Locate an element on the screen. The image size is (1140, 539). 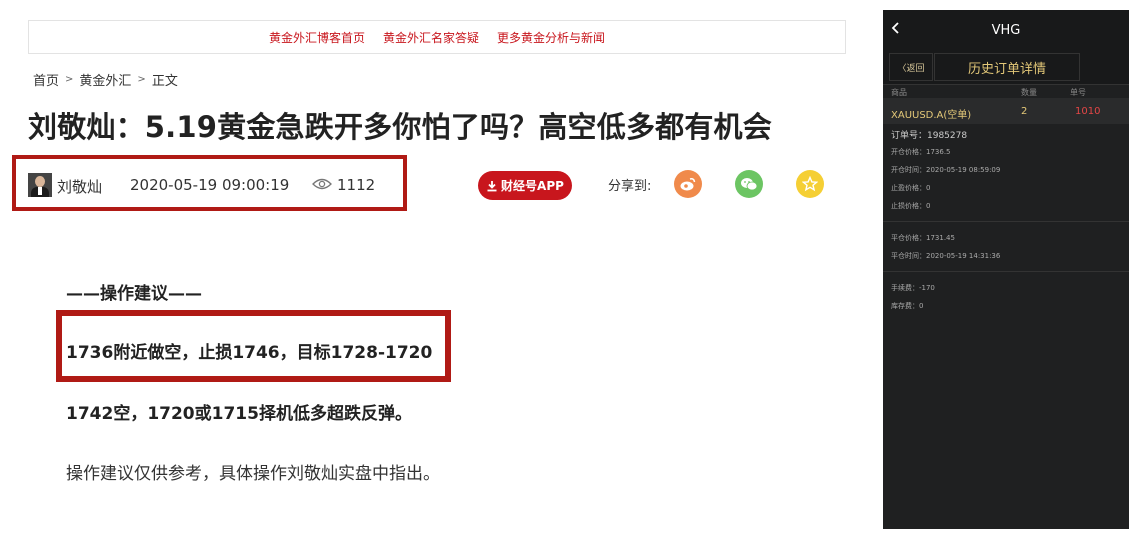
wechat-icon is located at coordinates (749, 184).